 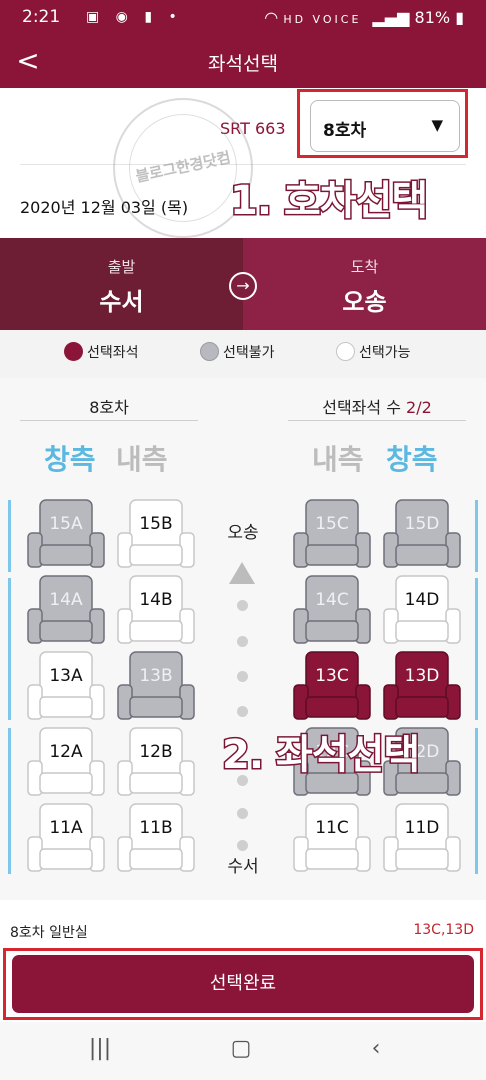 I want to click on departure-block: 출발 수서, so click(x=121, y=284).